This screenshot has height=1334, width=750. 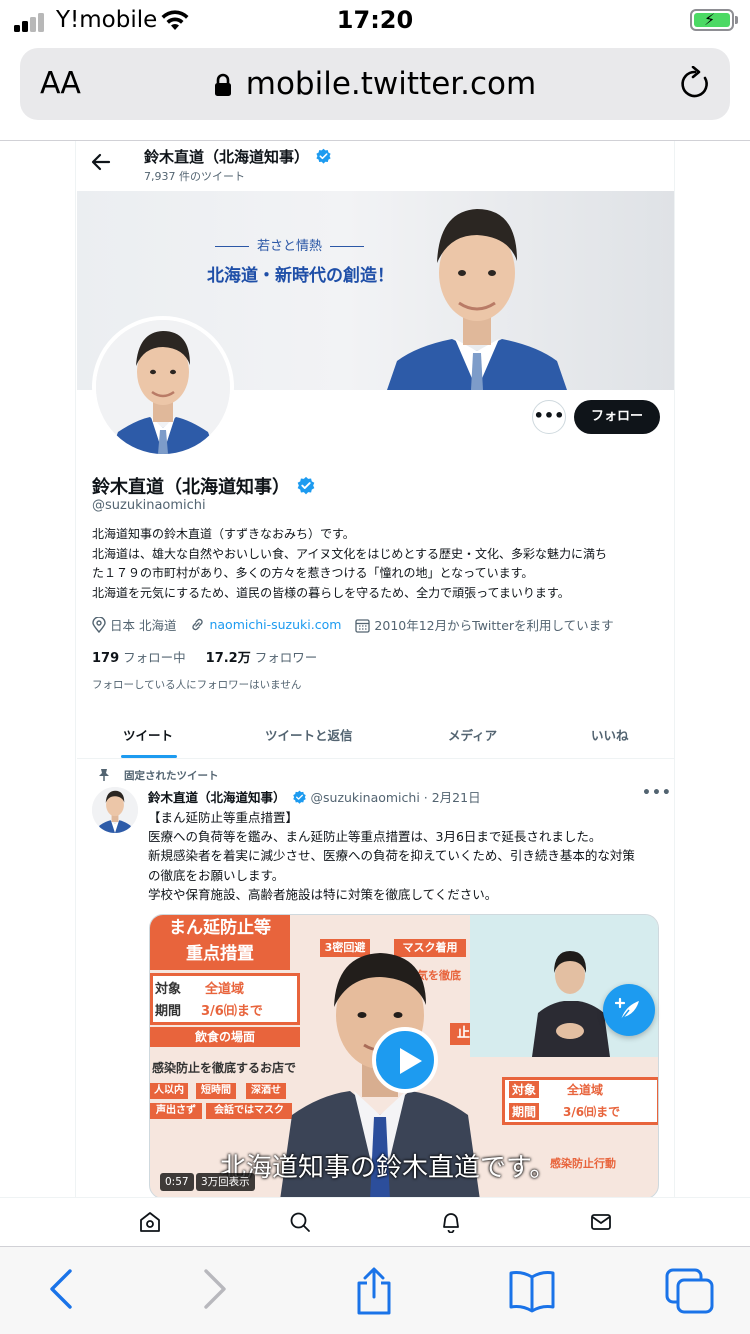 I want to click on follow-button: フォロー, so click(x=617, y=417).